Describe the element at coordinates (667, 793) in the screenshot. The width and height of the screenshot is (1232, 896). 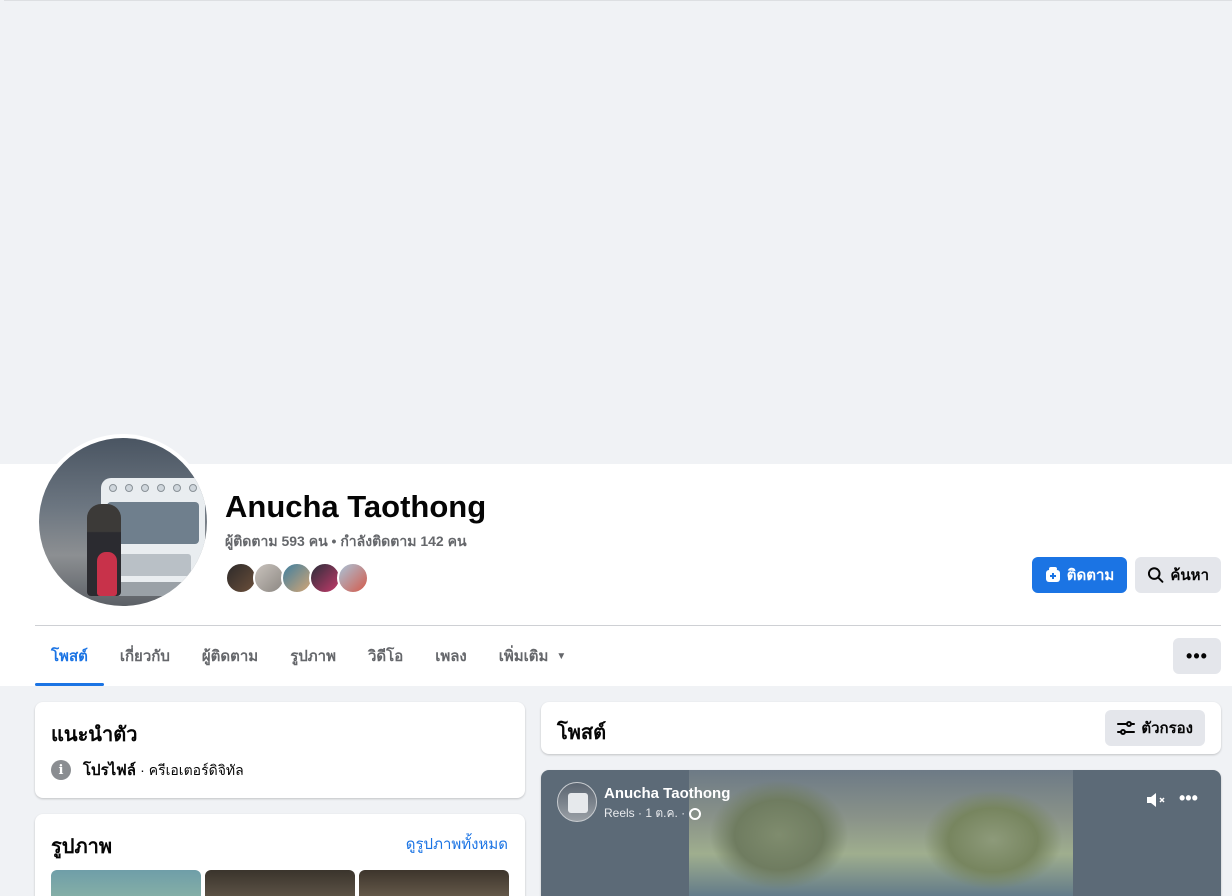
I see `reel-author-name: Anucha Taothong` at that location.